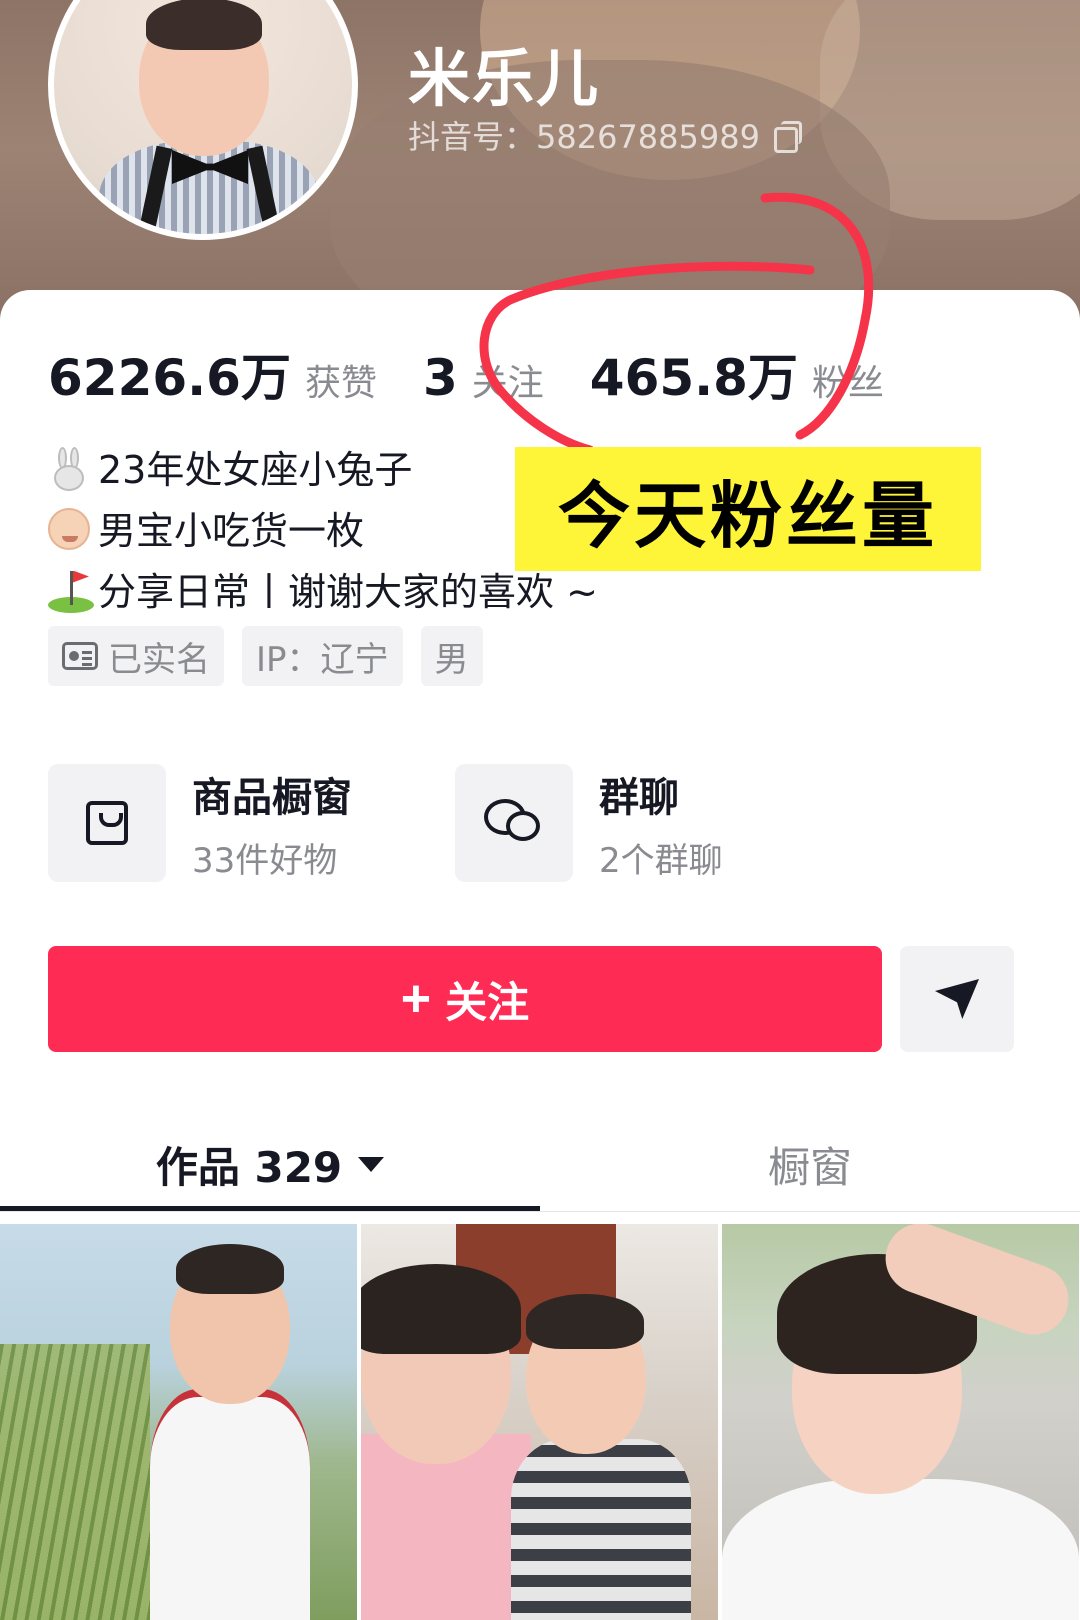 The image size is (1080, 1620). I want to click on copy-icon, so click(787, 137).